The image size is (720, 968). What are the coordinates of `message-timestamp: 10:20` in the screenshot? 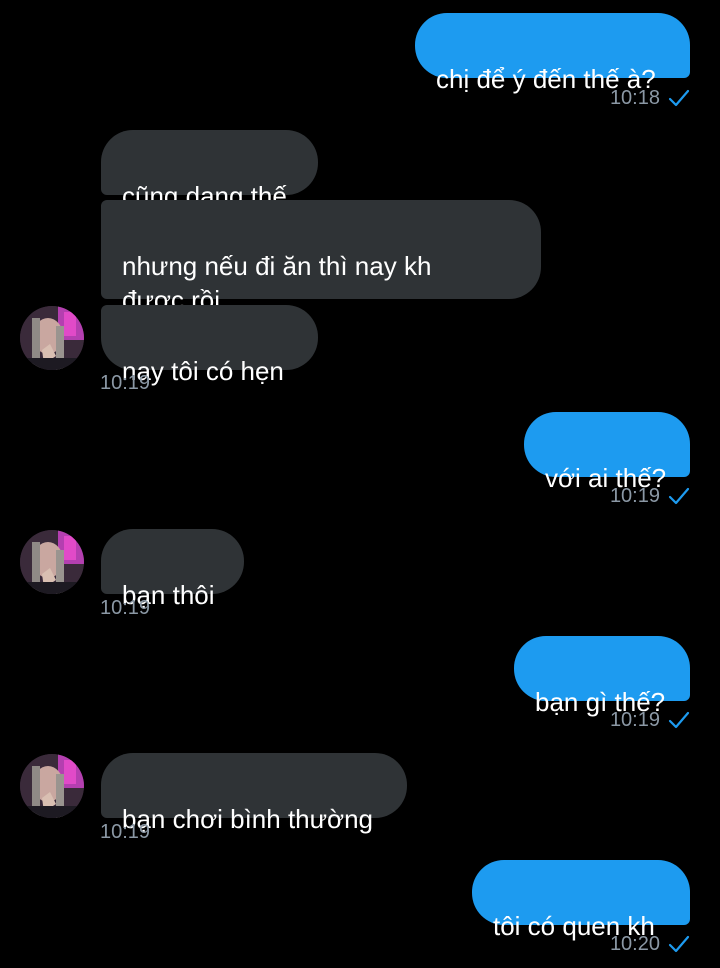 It's located at (650, 944).